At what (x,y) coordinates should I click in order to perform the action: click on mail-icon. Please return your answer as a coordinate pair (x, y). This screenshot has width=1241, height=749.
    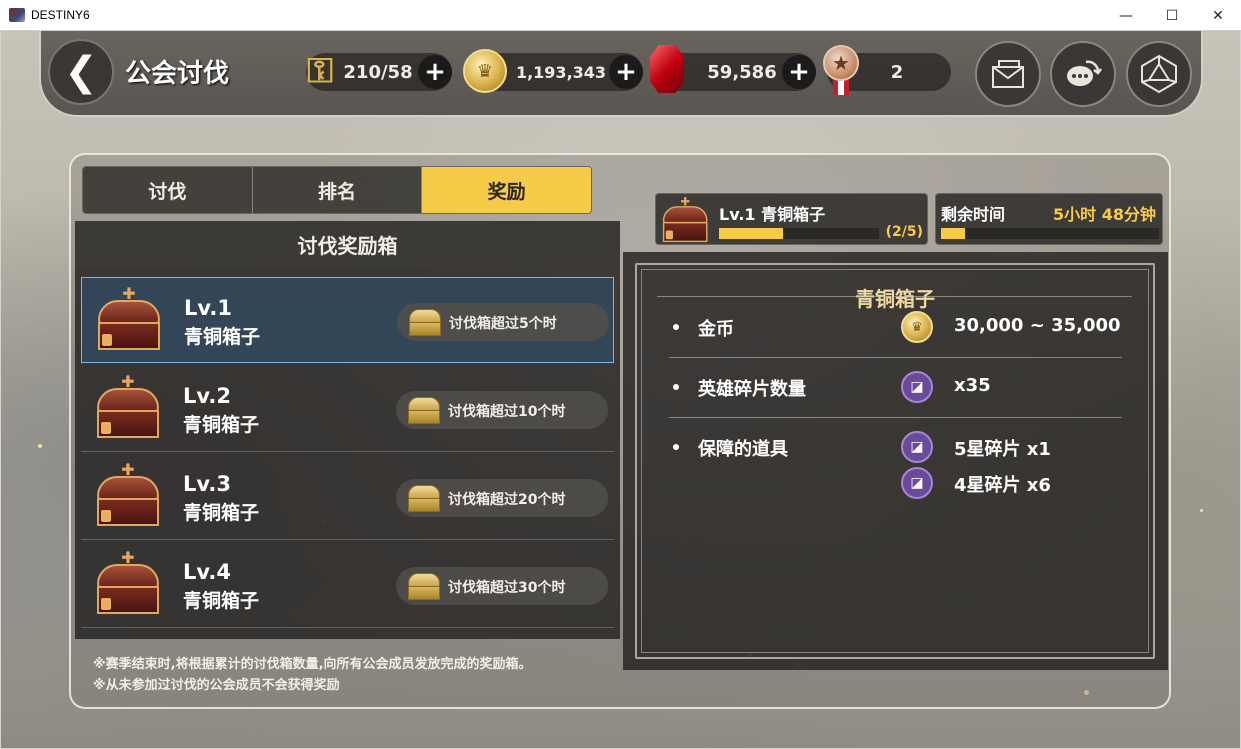
    Looking at the image, I should click on (1008, 74).